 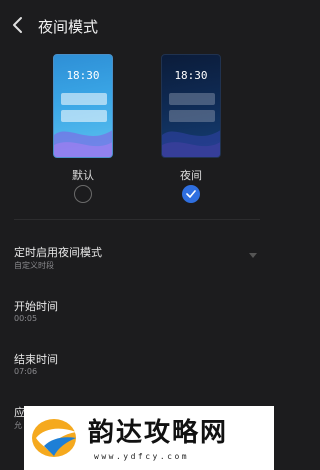 I want to click on end-time-row: 结束时间 07:06, so click(x=137, y=366).